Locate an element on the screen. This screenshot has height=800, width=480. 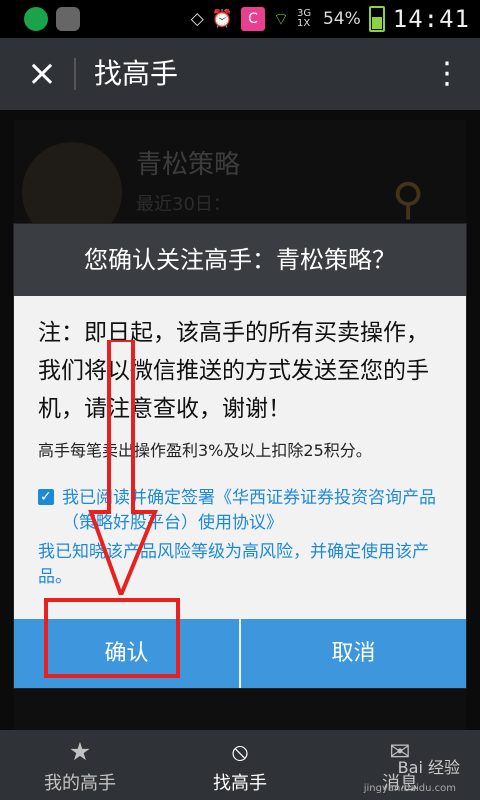
app-bar: × 找高手 ⋮ is located at coordinates (240, 74).